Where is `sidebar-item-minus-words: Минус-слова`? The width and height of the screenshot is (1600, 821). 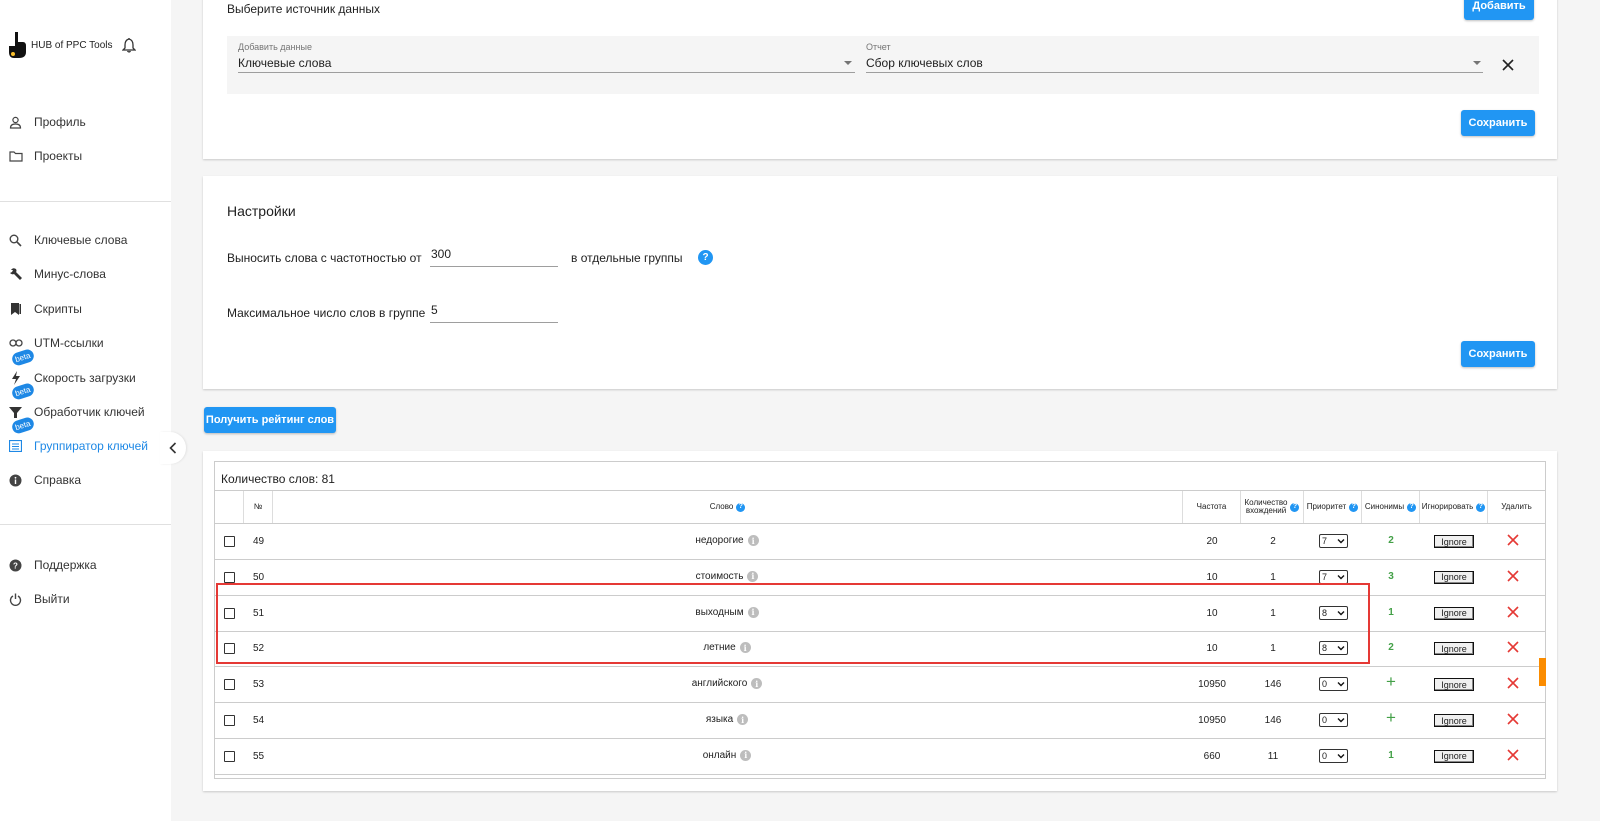 sidebar-item-minus-words: Минус-слова is located at coordinates (85, 274).